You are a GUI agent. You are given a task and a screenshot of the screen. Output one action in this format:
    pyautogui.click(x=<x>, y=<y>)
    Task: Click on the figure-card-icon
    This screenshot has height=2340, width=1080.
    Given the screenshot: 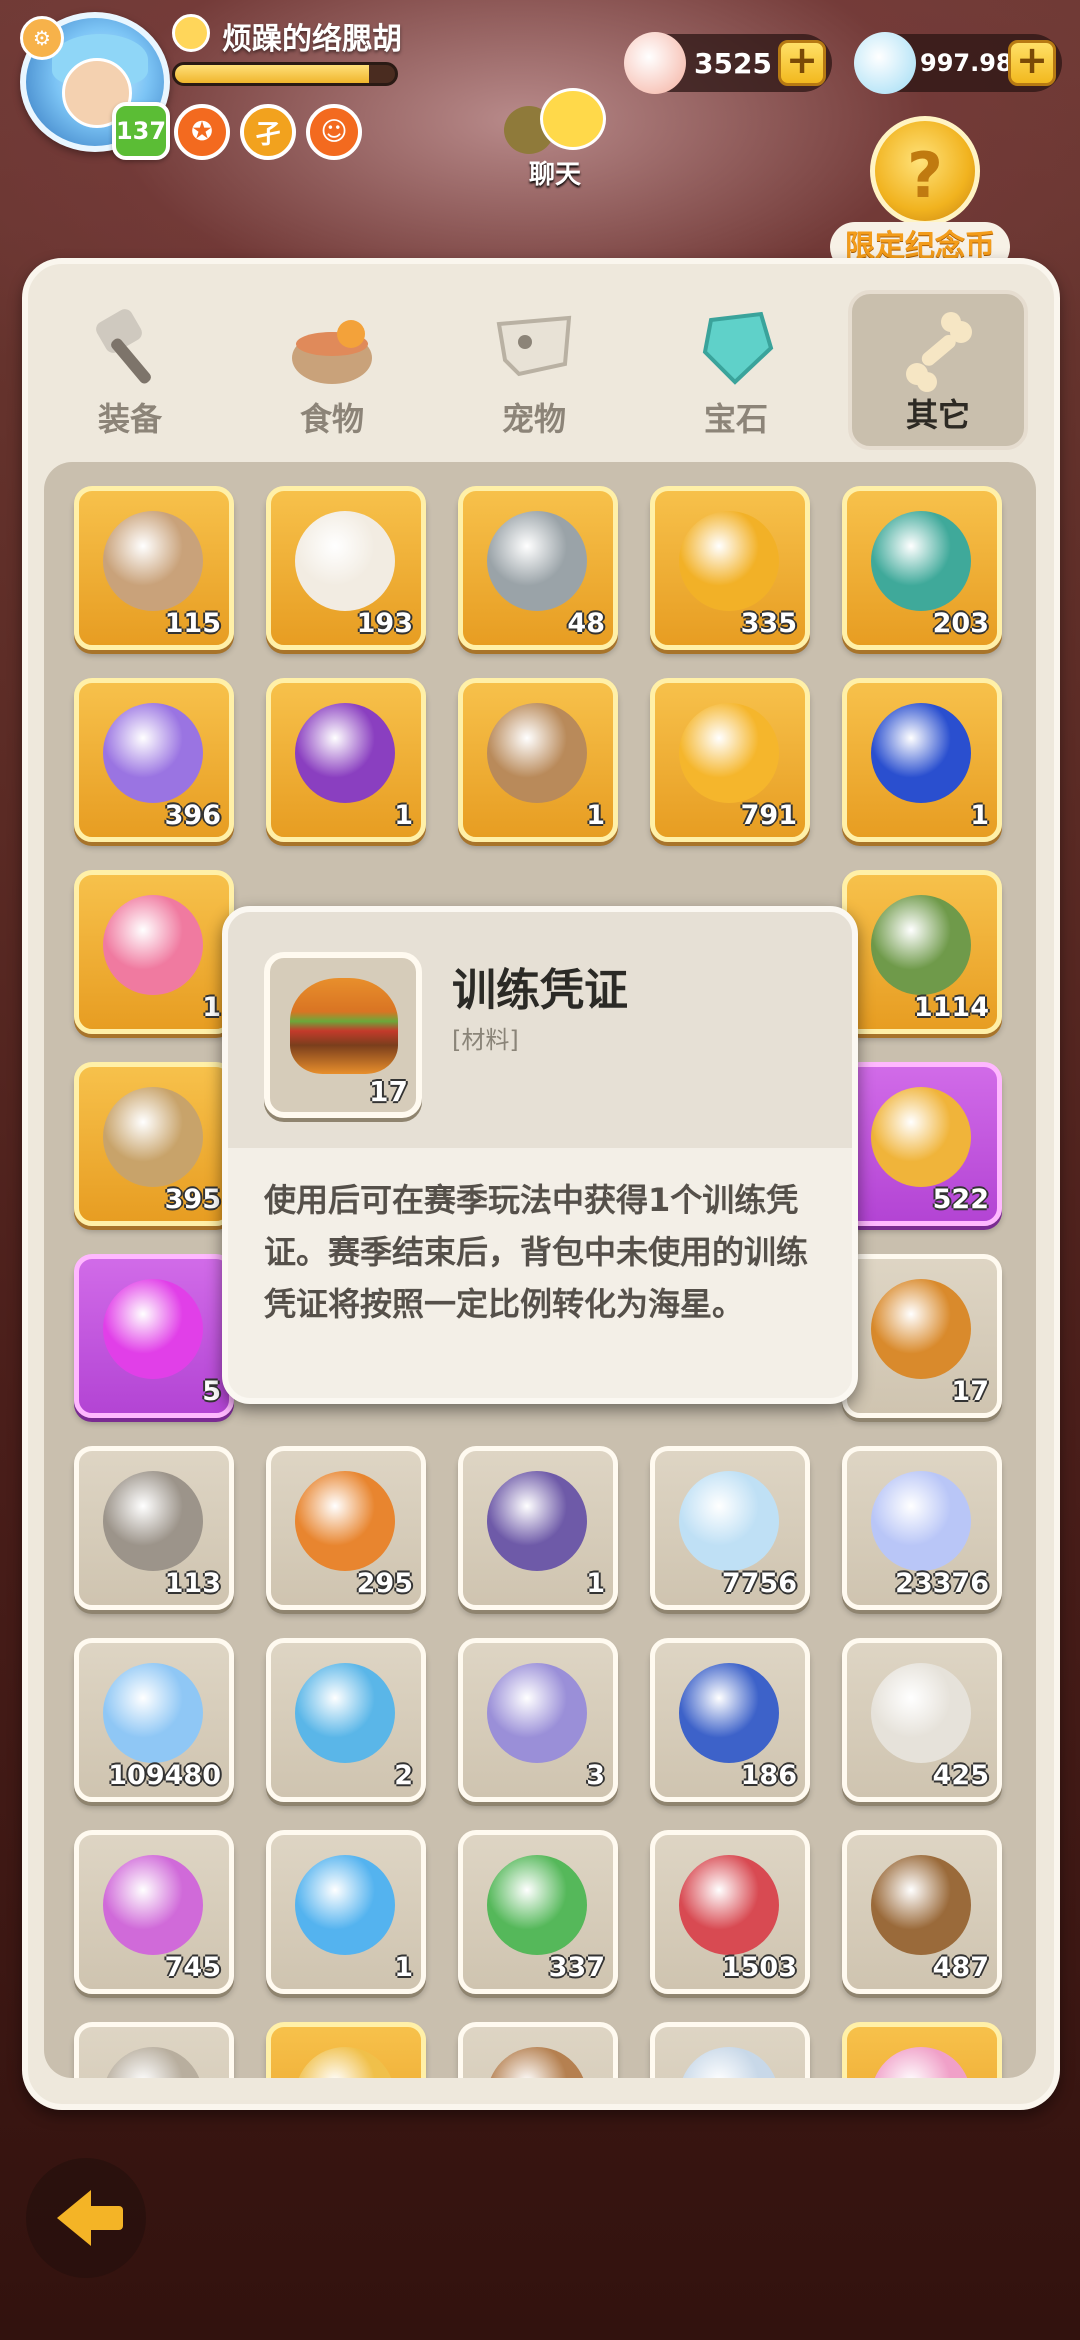 What is the action you would take?
    pyautogui.click(x=537, y=1713)
    